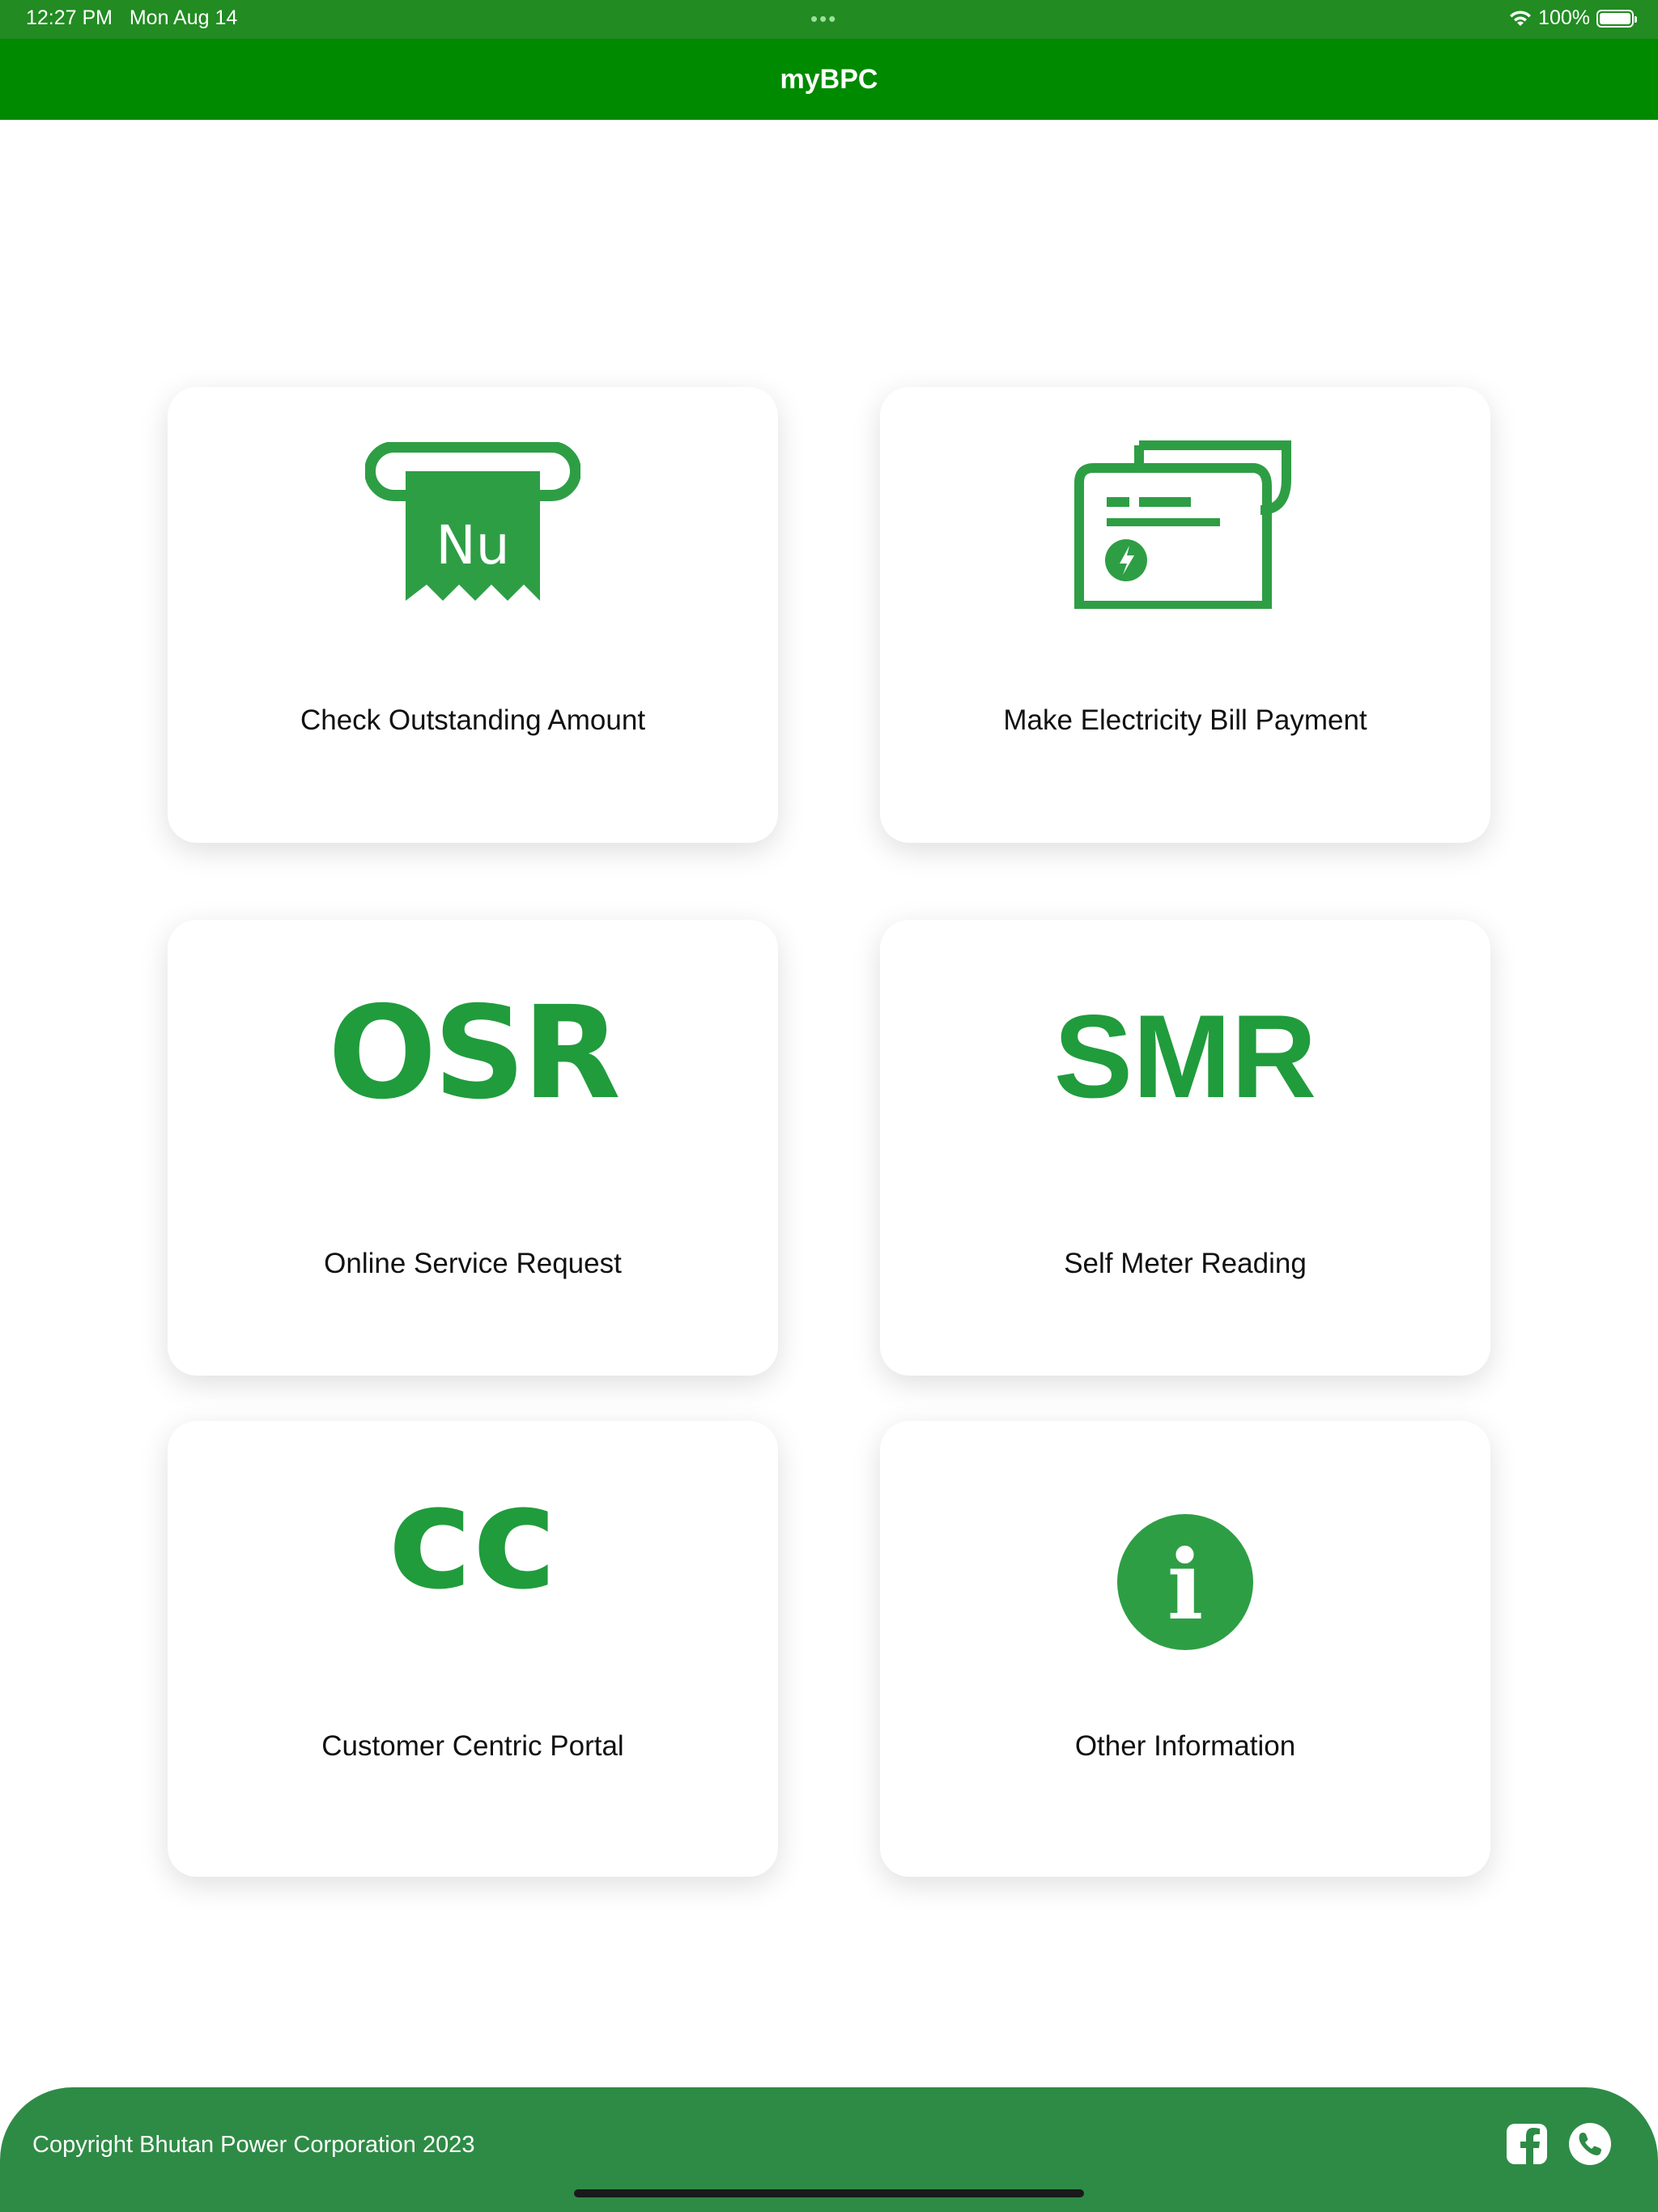  I want to click on svg-text: Nu, so click(472, 545).